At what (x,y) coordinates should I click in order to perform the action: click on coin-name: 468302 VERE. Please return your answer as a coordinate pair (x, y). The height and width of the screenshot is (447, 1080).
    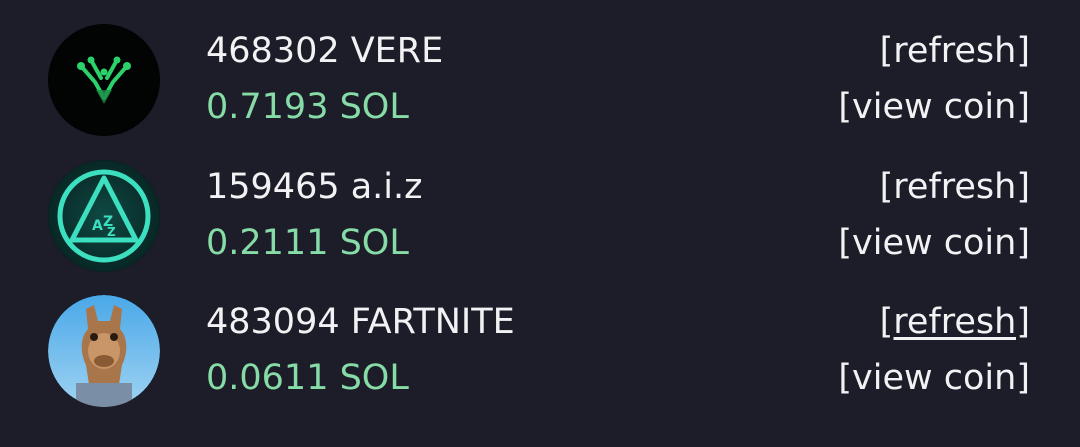
    Looking at the image, I should click on (325, 51).